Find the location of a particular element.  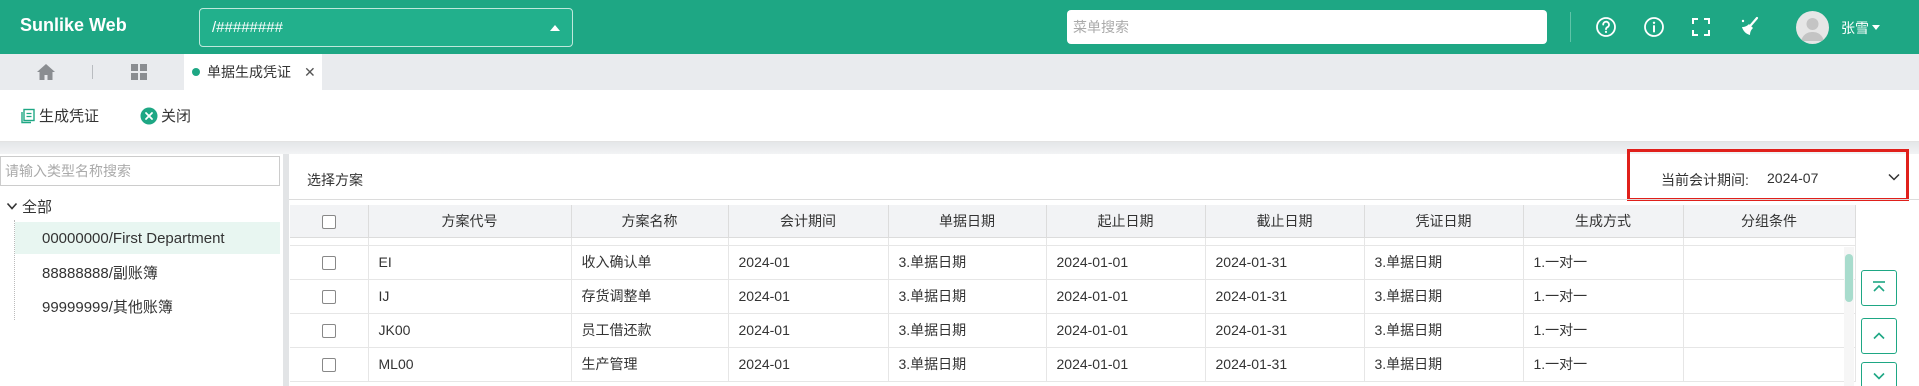

column-header: 截止日期 is located at coordinates (1285, 221).